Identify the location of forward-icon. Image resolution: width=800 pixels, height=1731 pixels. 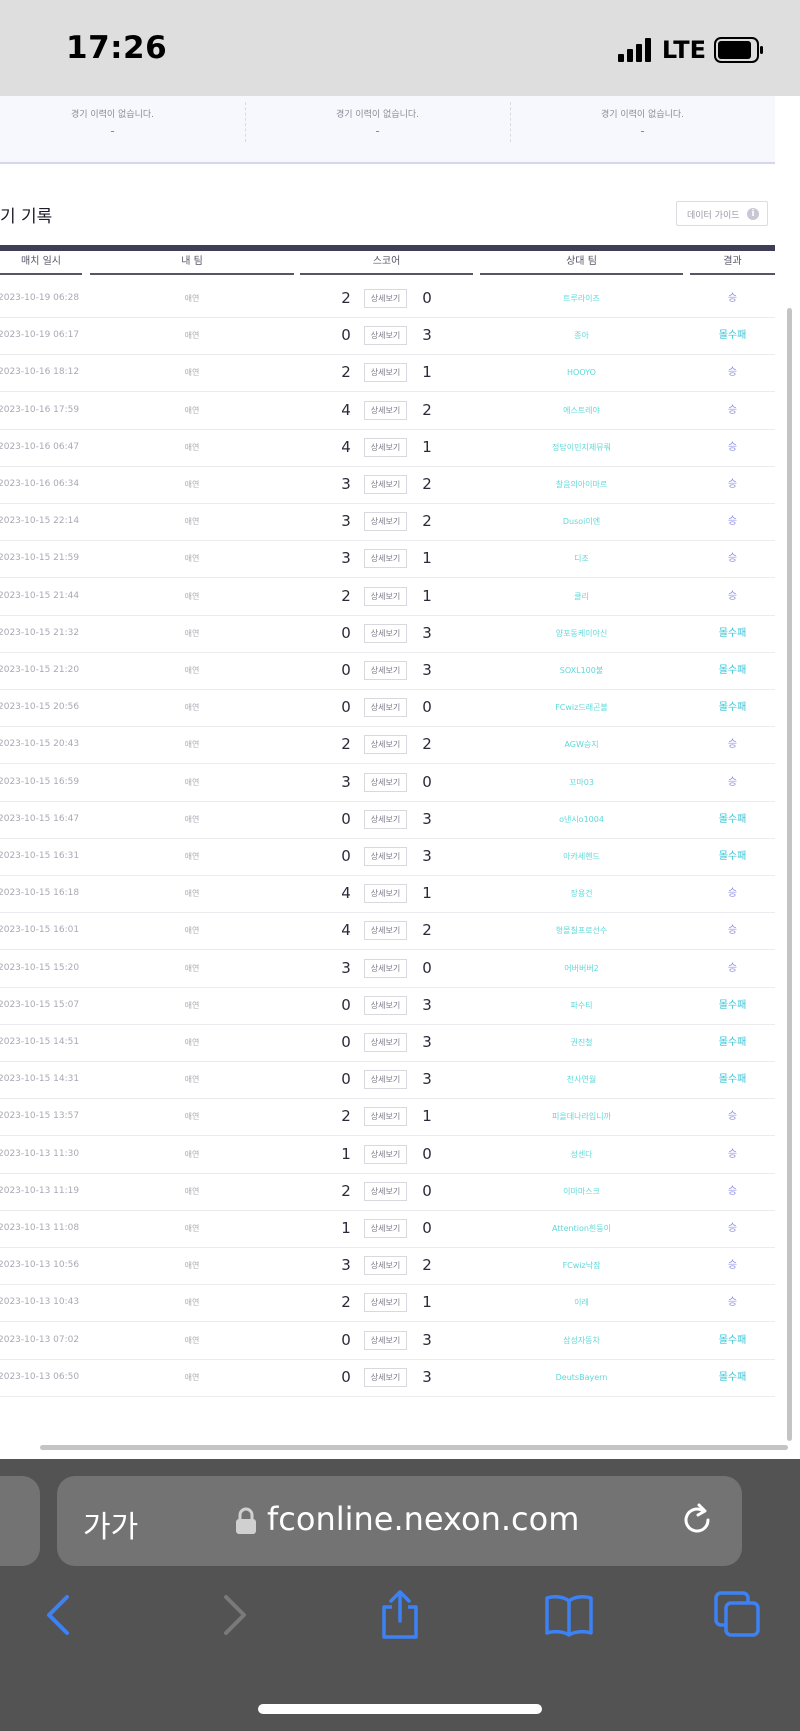
(232, 1615).